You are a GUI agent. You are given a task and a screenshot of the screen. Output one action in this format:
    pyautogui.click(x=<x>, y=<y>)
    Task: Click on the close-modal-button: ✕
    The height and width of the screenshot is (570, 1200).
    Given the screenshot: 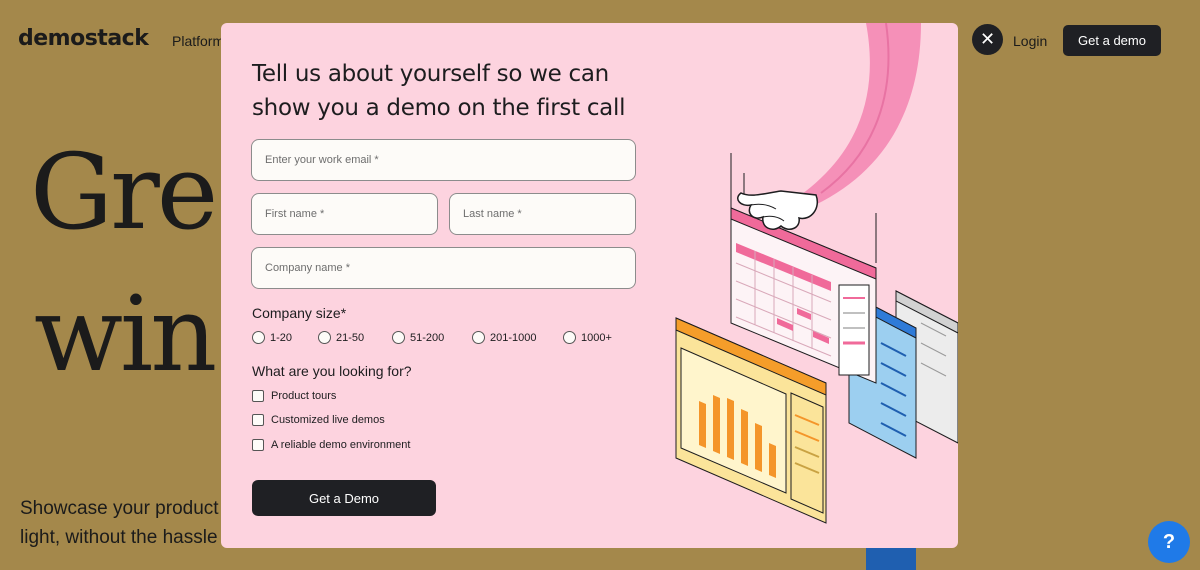 What is the action you would take?
    pyautogui.click(x=987, y=39)
    